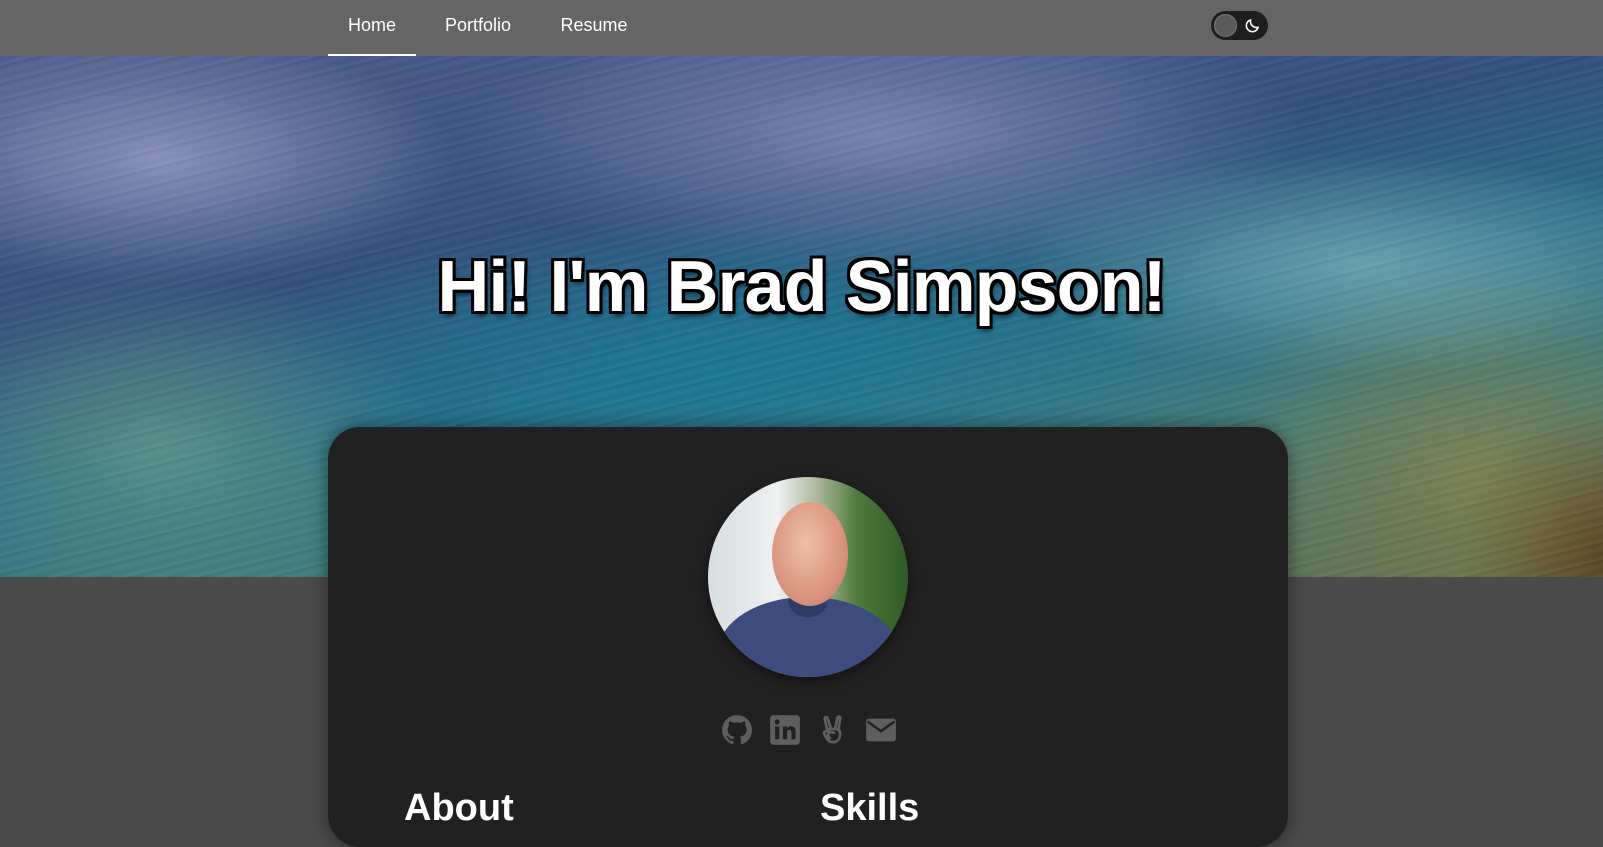 Image resolution: width=1603 pixels, height=847 pixels. I want to click on angellist-icon, so click(833, 730).